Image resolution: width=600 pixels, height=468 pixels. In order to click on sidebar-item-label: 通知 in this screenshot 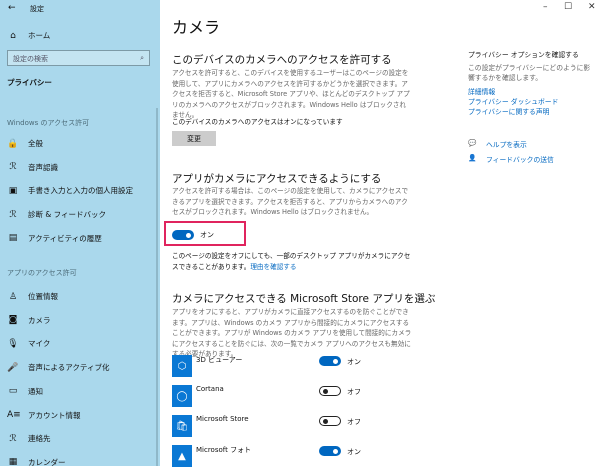, I will do `click(35, 391)`.